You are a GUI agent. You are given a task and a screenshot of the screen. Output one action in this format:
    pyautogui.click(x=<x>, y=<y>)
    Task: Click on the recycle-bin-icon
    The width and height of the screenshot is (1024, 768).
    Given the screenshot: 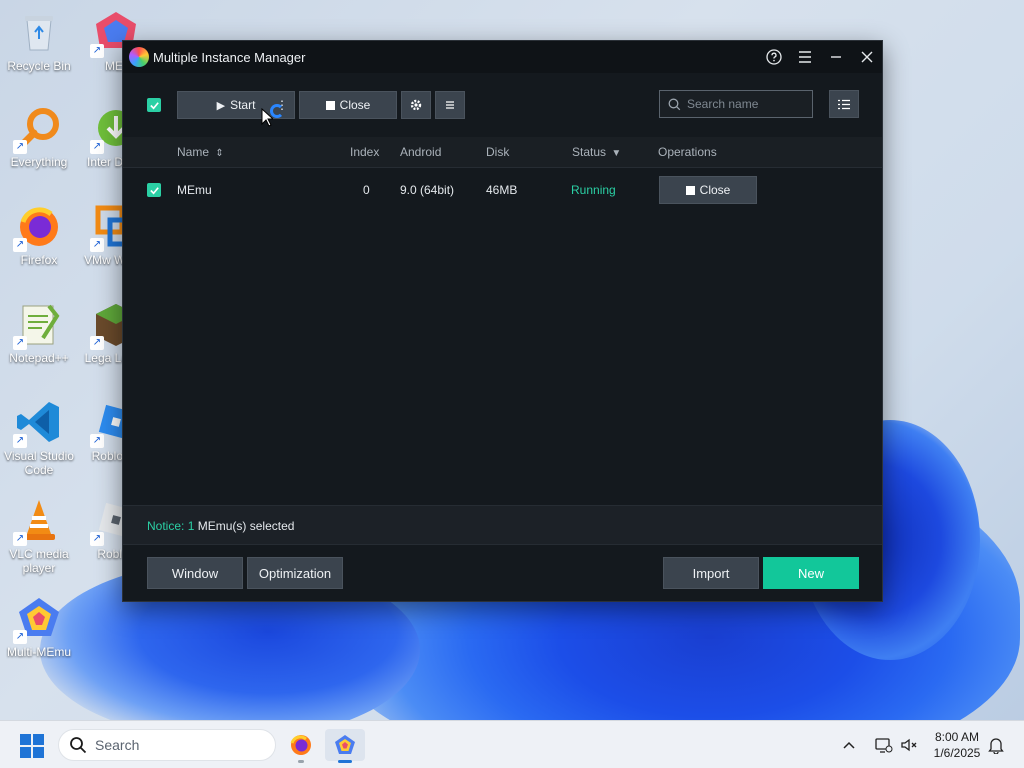 What is the action you would take?
    pyautogui.click(x=39, y=32)
    